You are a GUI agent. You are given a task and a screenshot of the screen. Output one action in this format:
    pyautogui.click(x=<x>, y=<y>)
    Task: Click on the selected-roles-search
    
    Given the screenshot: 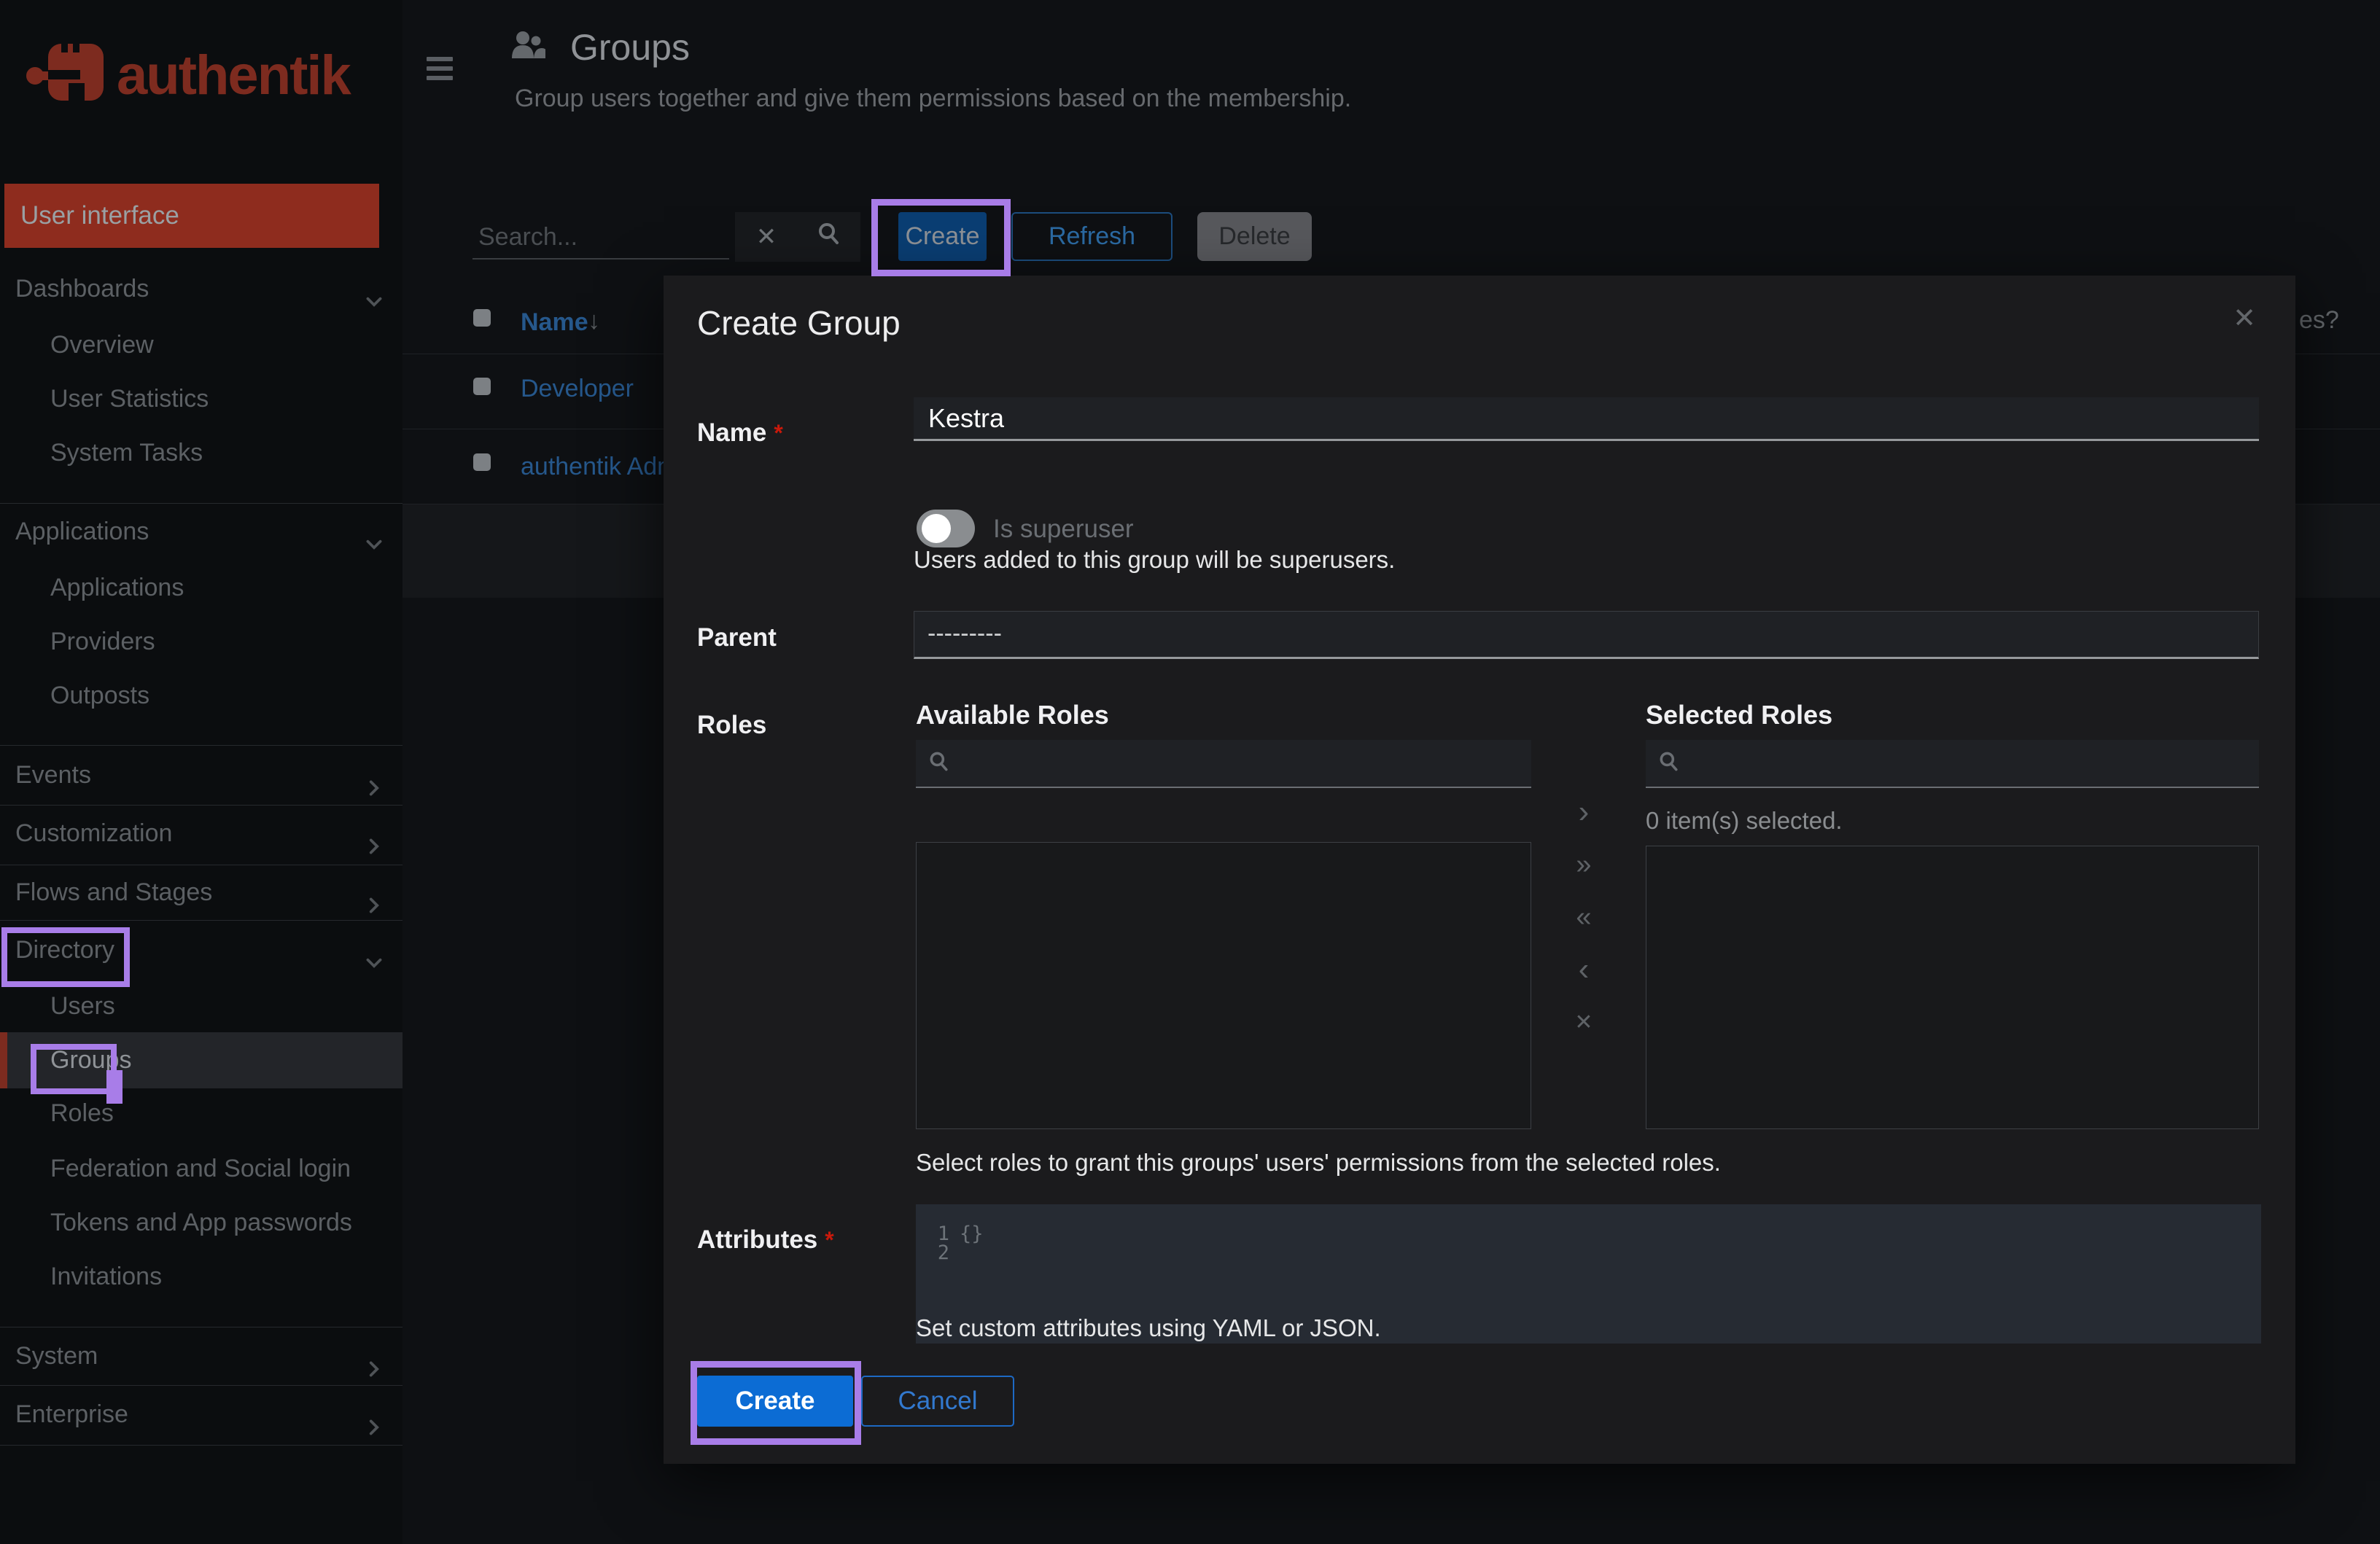 What is the action you would take?
    pyautogui.click(x=1952, y=764)
    